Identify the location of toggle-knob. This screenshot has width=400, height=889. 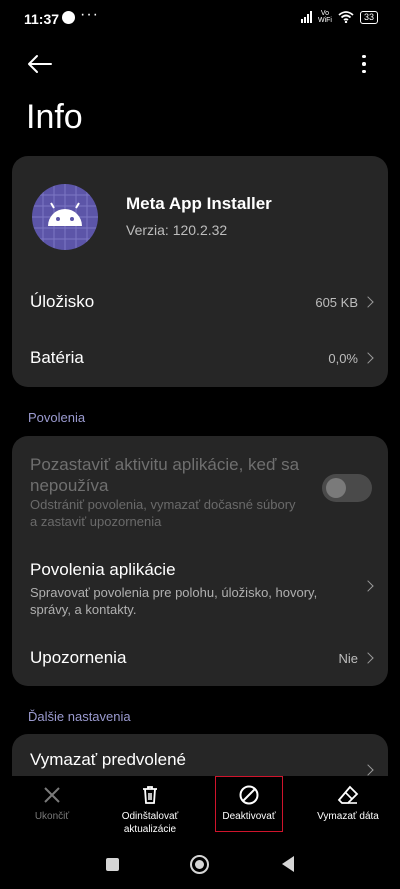
(336, 488).